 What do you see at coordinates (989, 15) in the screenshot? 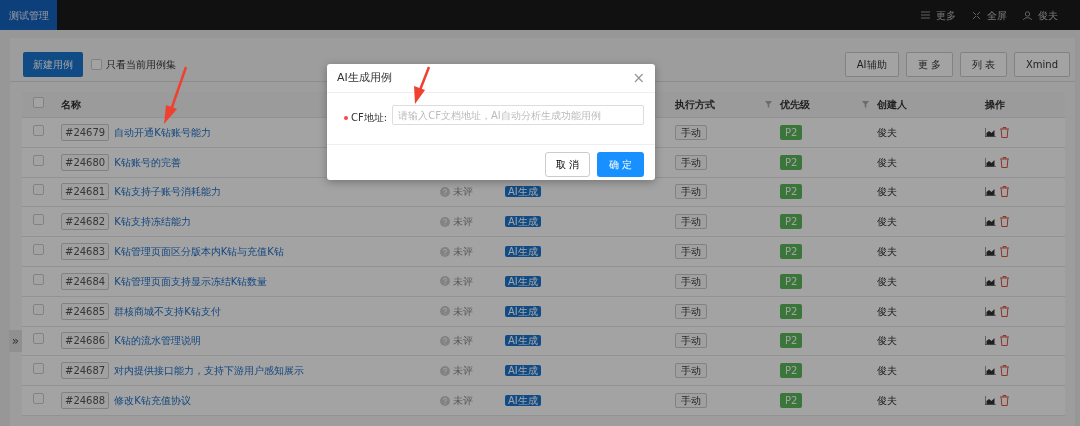
I see `nav-item: 全屏` at bounding box center [989, 15].